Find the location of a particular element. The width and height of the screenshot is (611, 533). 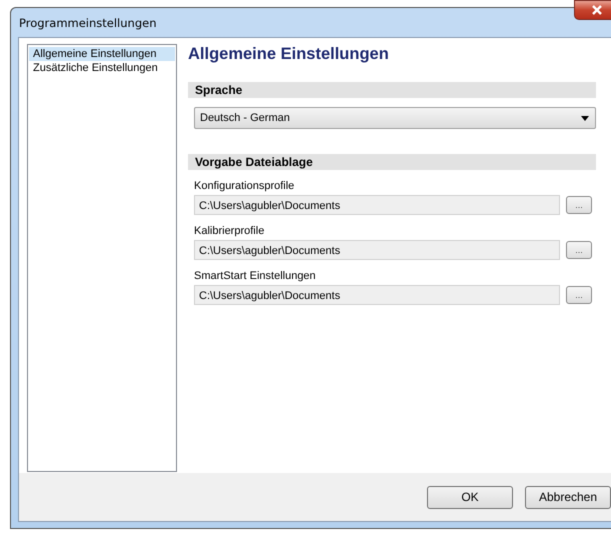

field-label: Kalibrierprofile is located at coordinates (230, 231).